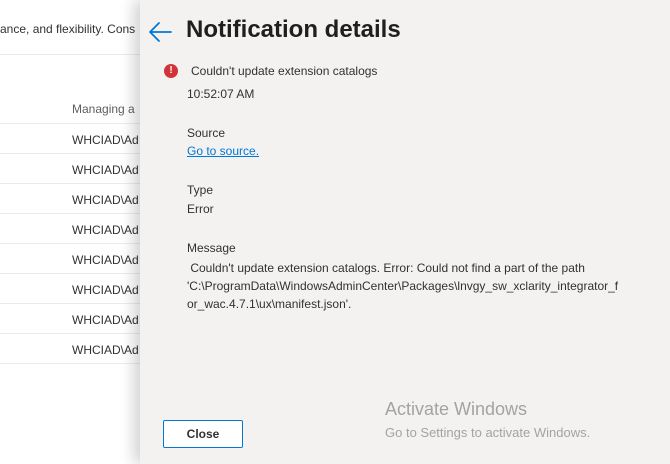 The image size is (670, 464). What do you see at coordinates (206, 133) in the screenshot?
I see `source-label: Source` at bounding box center [206, 133].